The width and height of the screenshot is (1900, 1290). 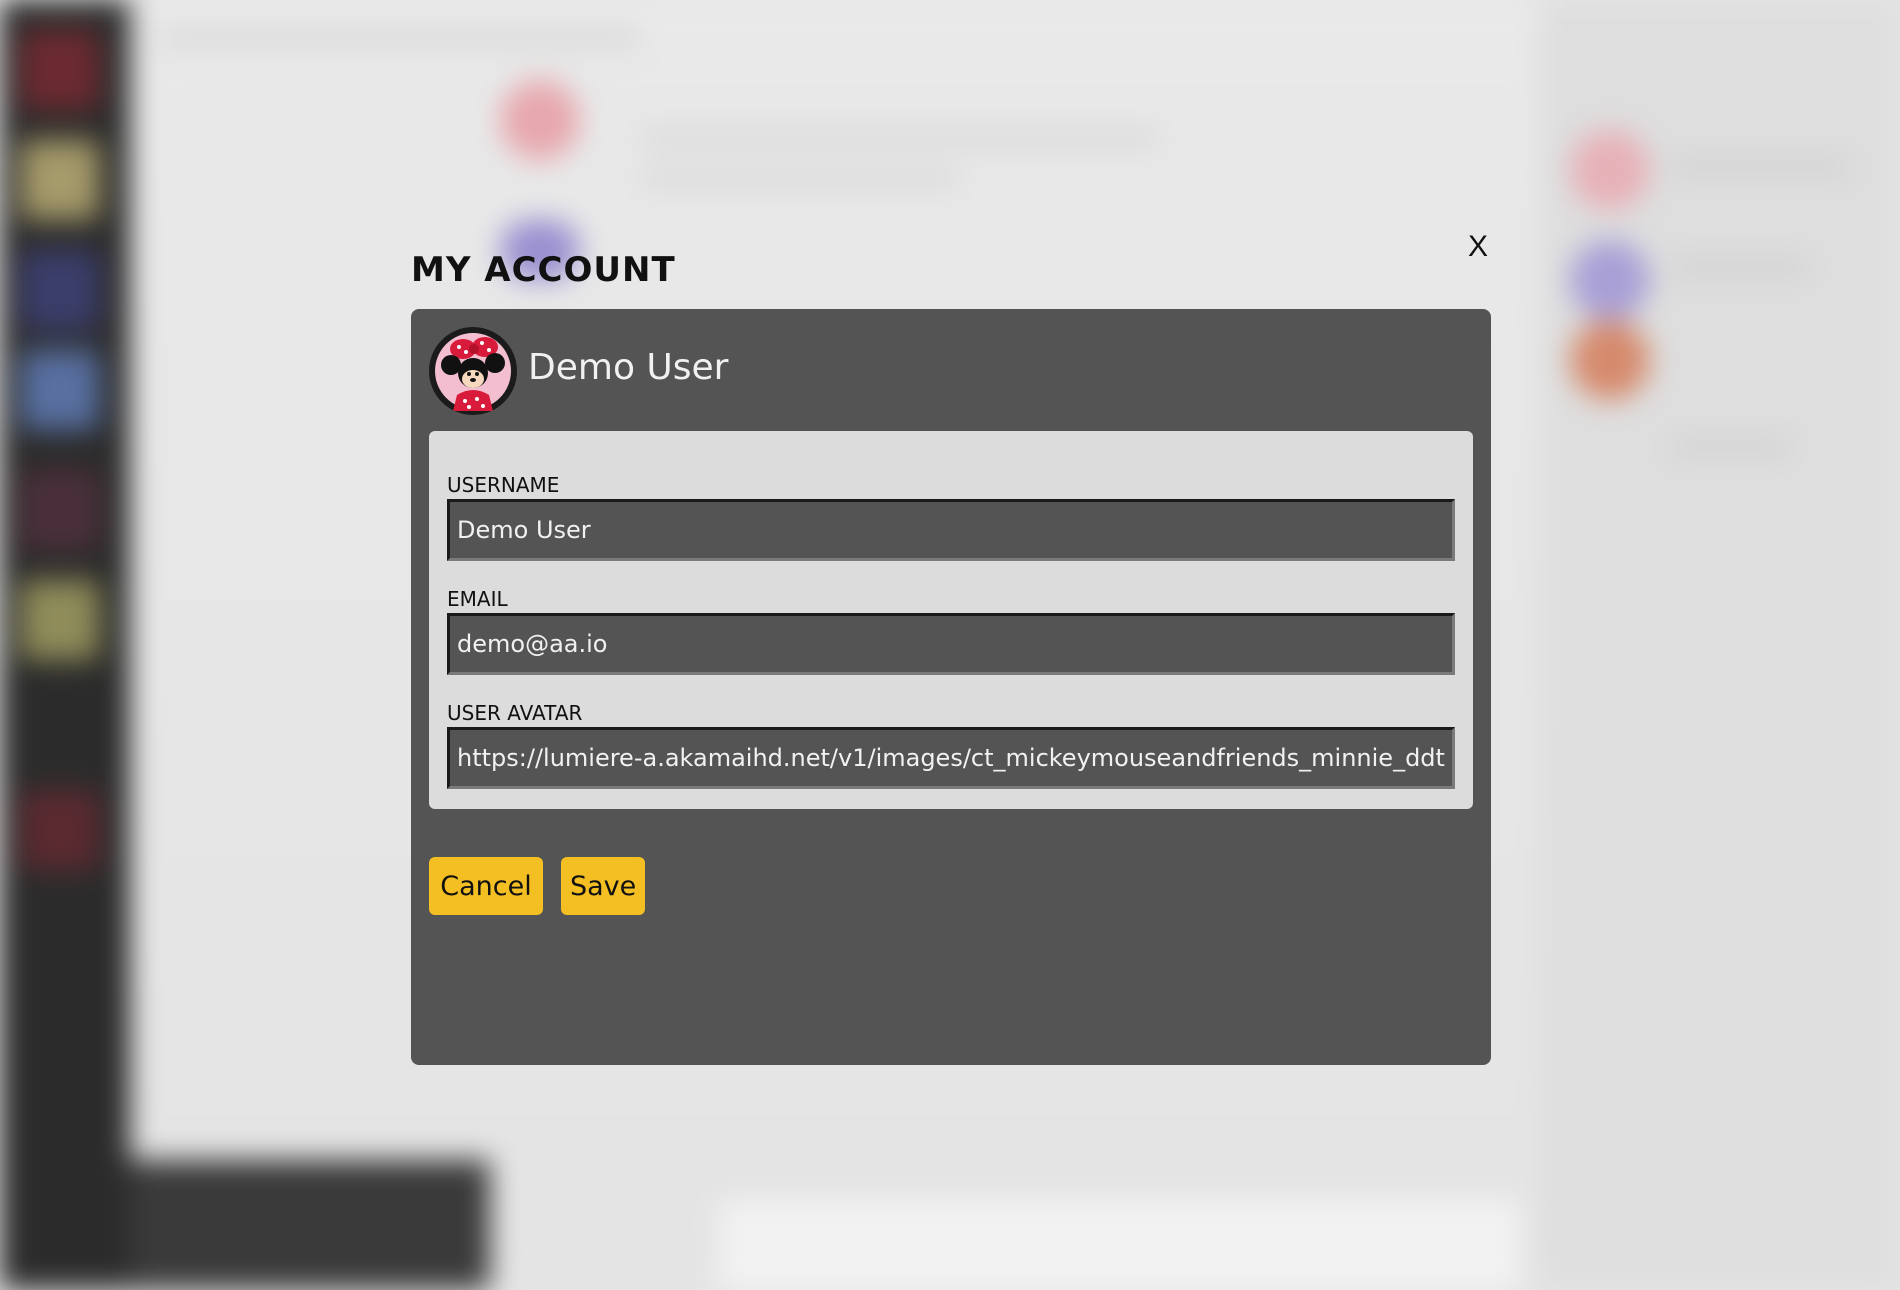 I want to click on save-button: Save, so click(x=603, y=886).